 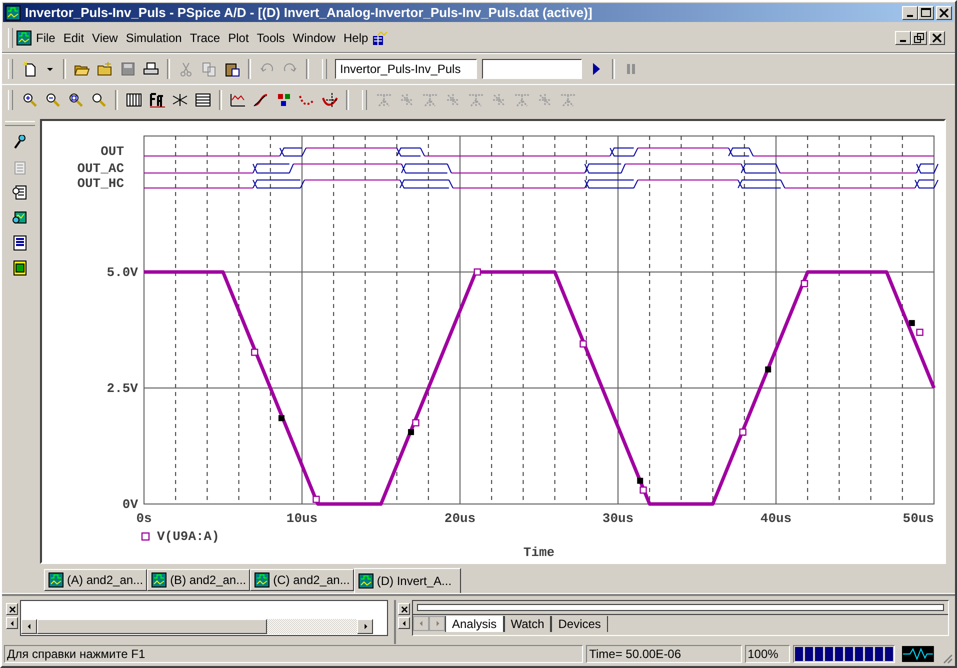 I want to click on axis-title: Time, so click(x=539, y=552).